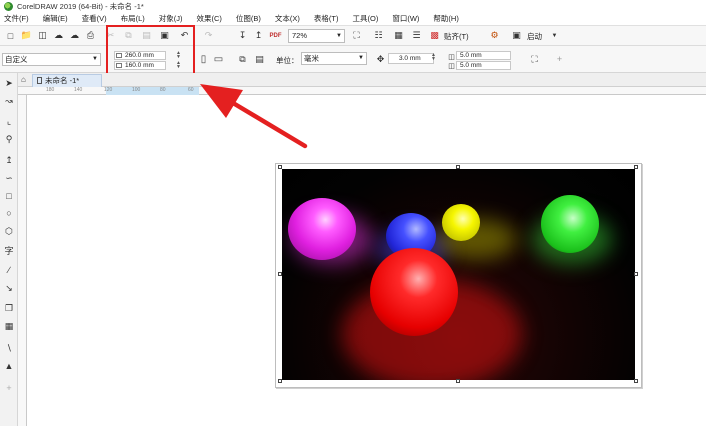 The width and height of the screenshot is (706, 426). I want to click on annotation-arrow-shaft, so click(266, 123).